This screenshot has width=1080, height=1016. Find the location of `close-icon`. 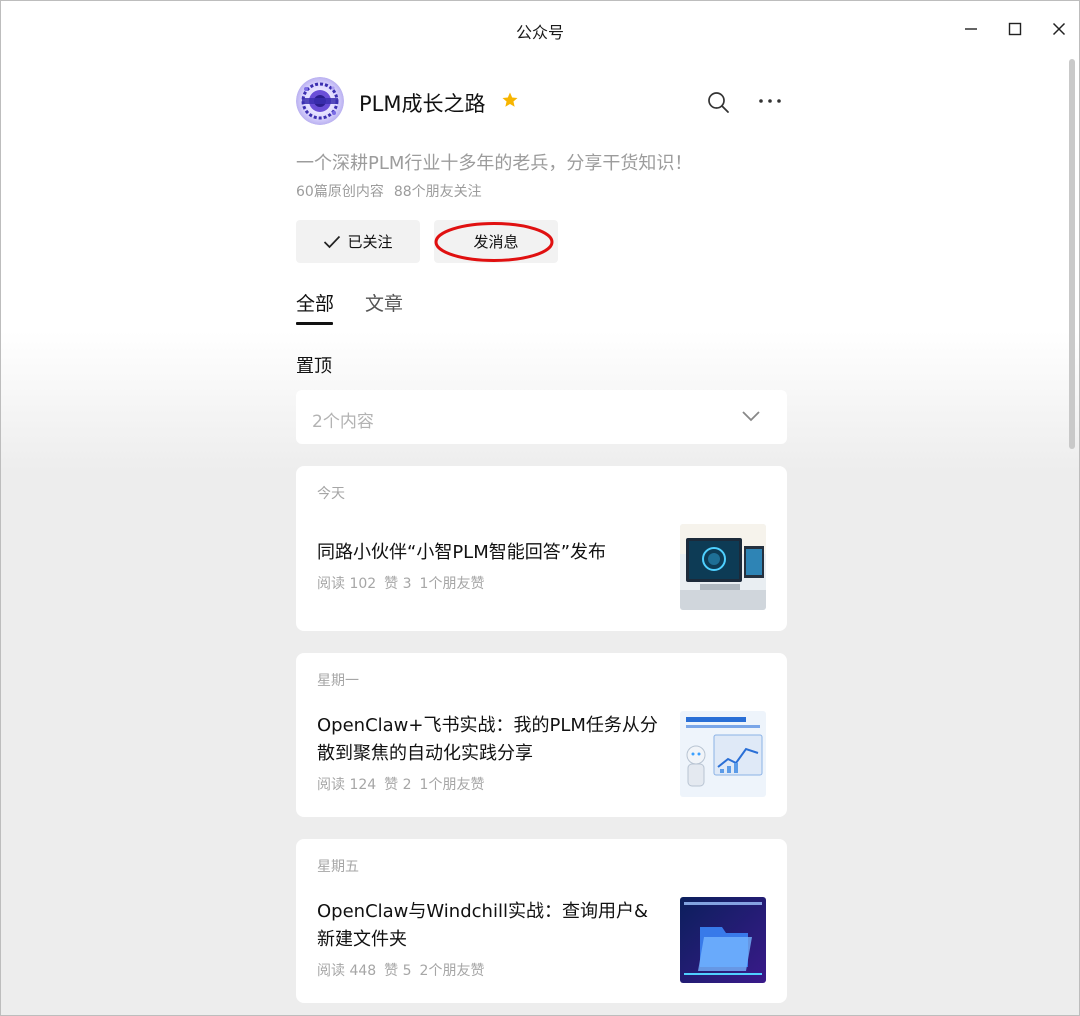

close-icon is located at coordinates (1059, 29).